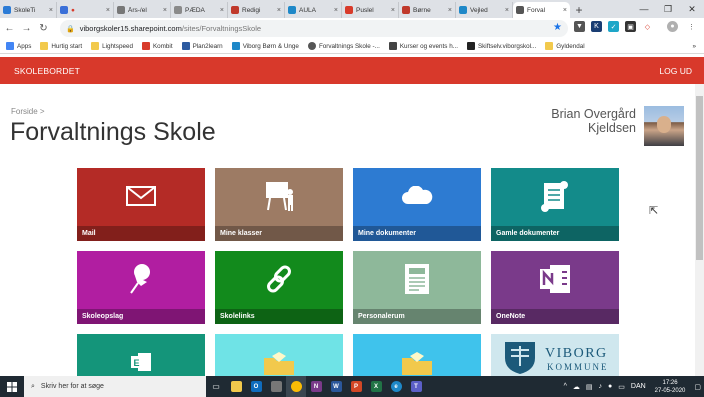 The image size is (704, 397). I want to click on scrollbar-thumb, so click(699, 178).